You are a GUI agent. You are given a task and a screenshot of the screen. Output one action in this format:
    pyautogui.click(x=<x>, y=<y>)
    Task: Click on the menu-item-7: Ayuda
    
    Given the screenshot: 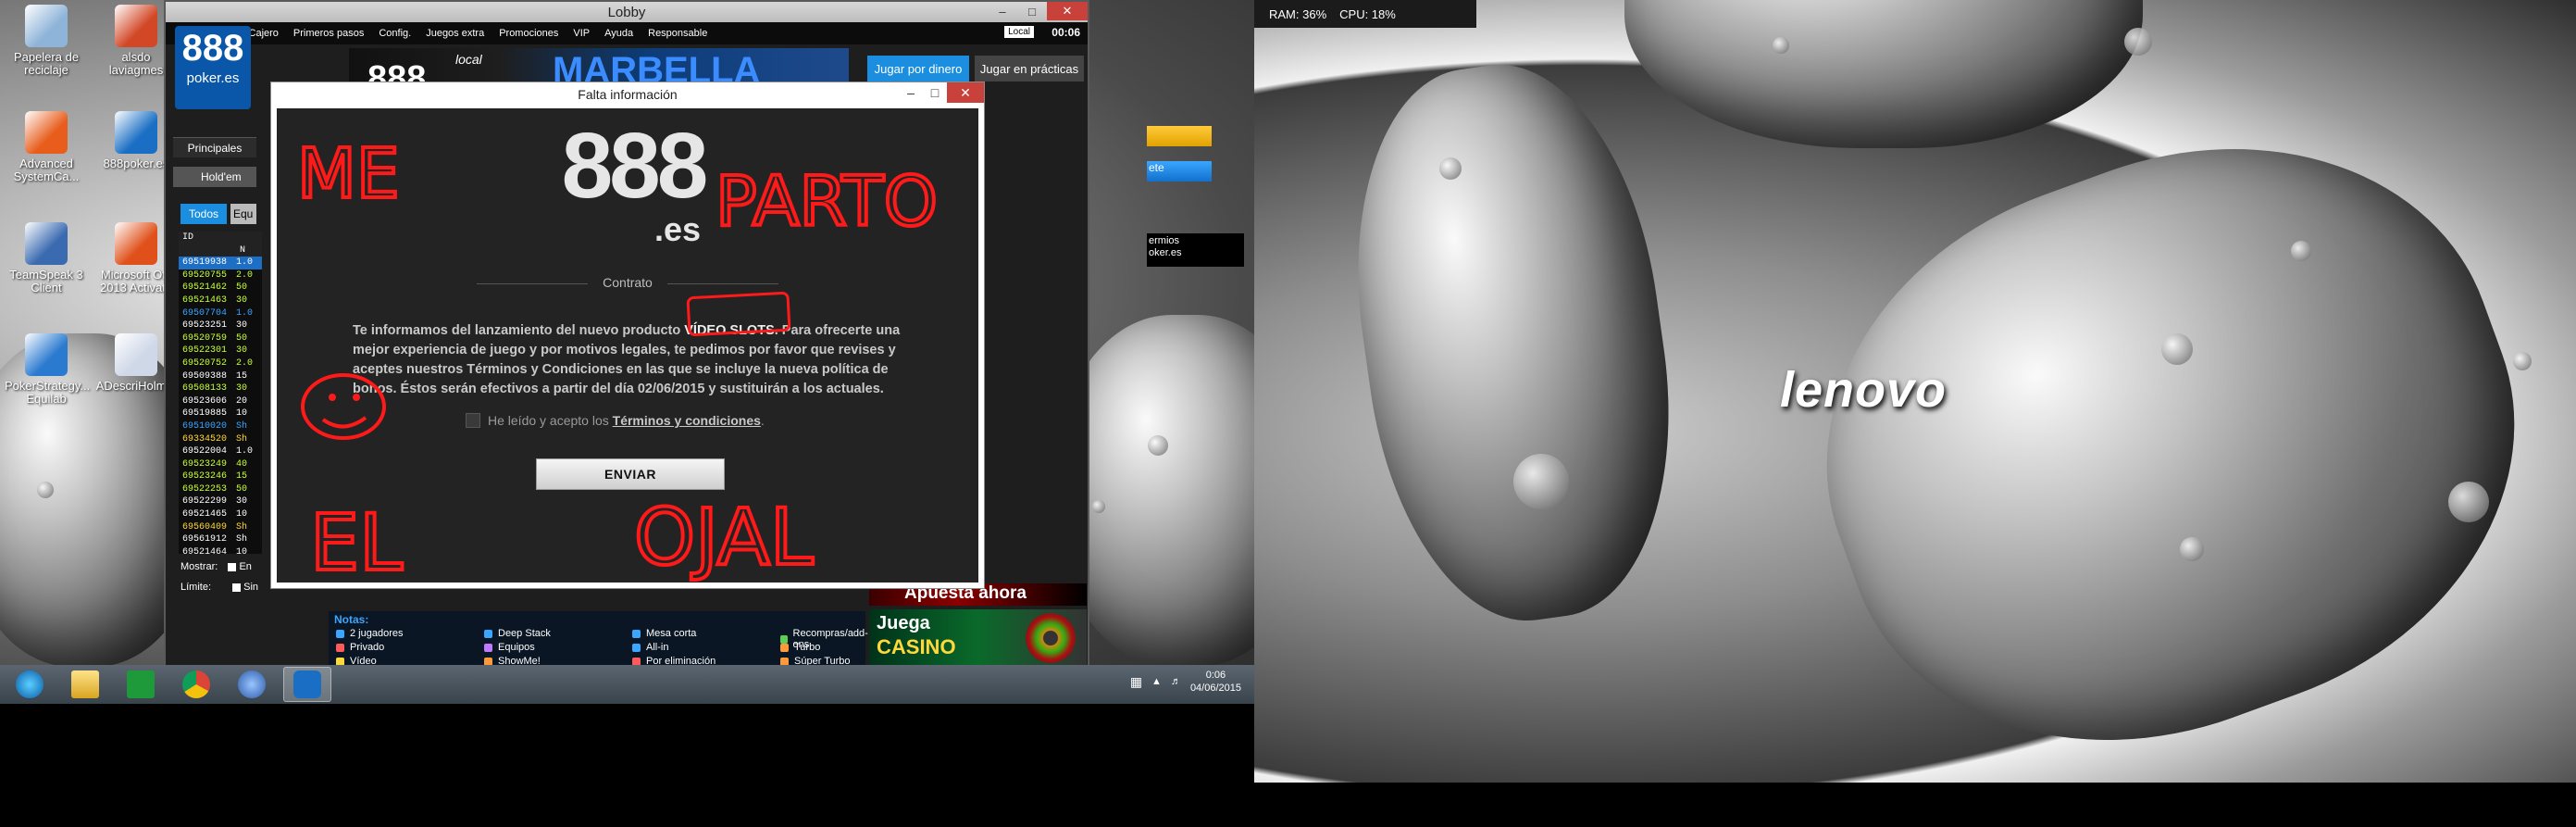 What is the action you would take?
    pyautogui.click(x=618, y=33)
    